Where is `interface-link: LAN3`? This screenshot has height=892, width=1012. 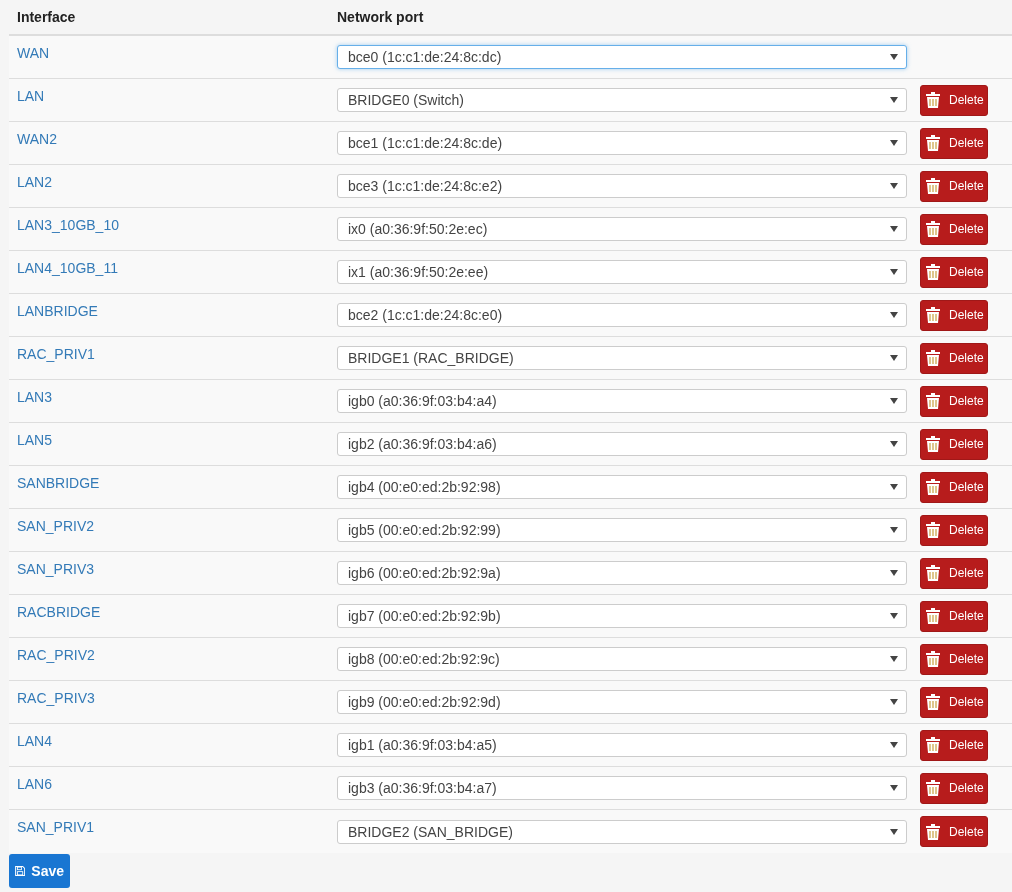
interface-link: LAN3 is located at coordinates (35, 397).